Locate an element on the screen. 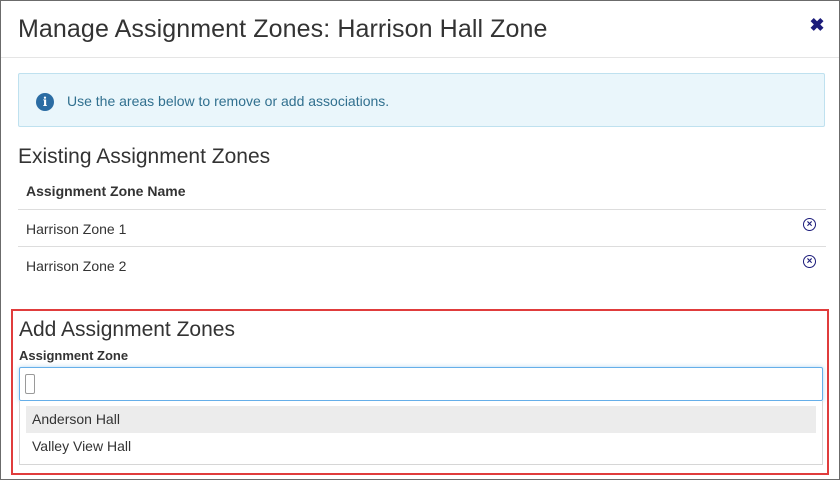 This screenshot has height=480, width=840. zone-name: Harrison Zone 2 is located at coordinates (76, 266).